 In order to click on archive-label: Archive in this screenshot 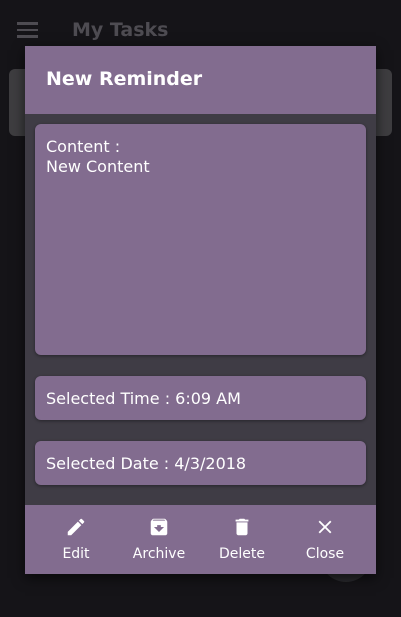, I will do `click(159, 554)`.